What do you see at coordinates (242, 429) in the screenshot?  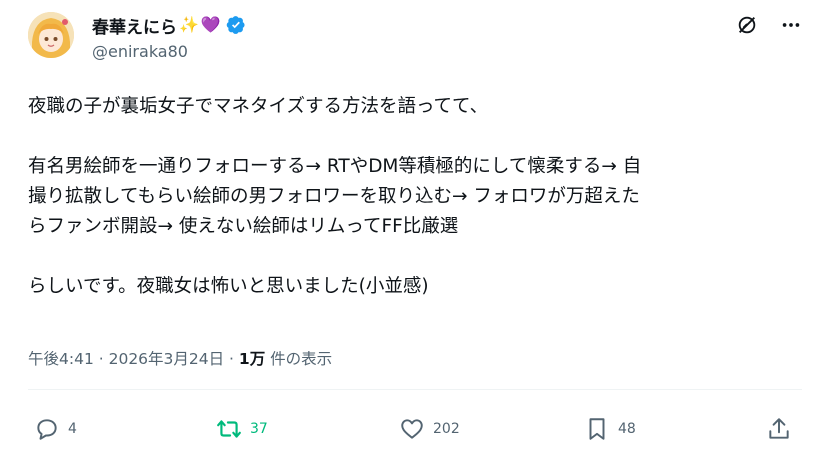 I see `retweet-button: 37` at bounding box center [242, 429].